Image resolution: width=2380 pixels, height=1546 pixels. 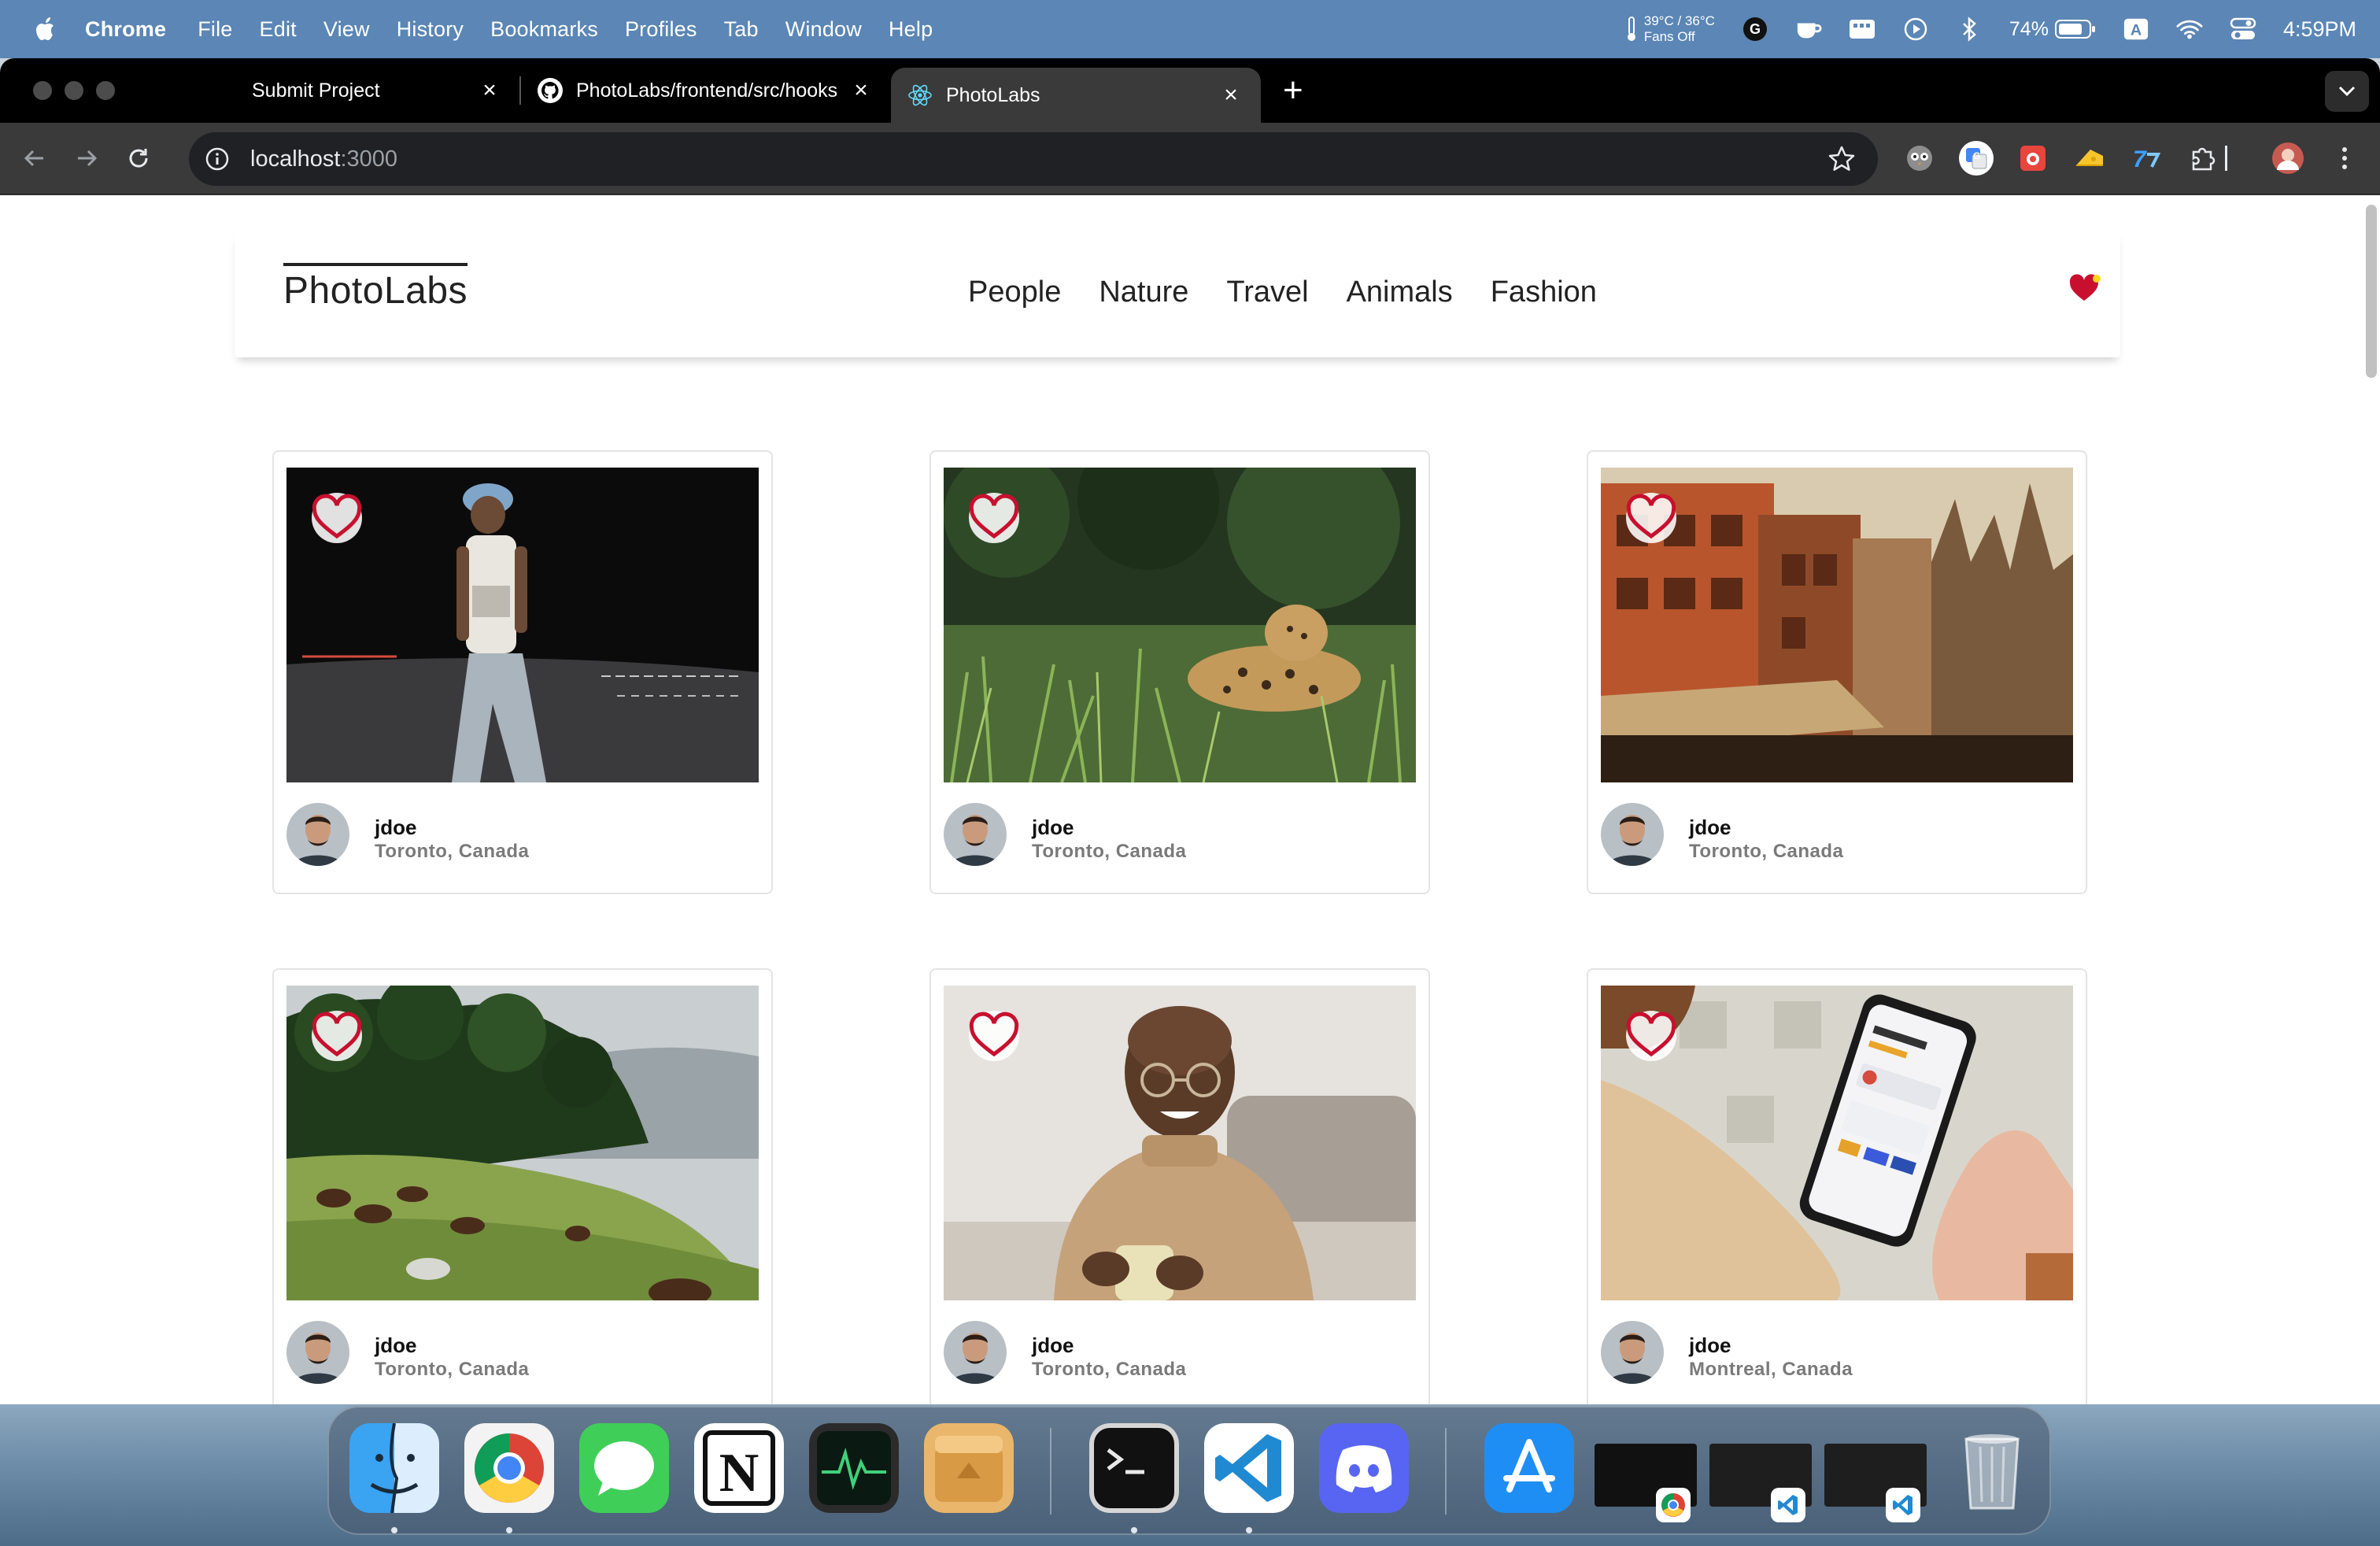 I want to click on menu-bar-clock: 4:59PM, so click(x=2319, y=29).